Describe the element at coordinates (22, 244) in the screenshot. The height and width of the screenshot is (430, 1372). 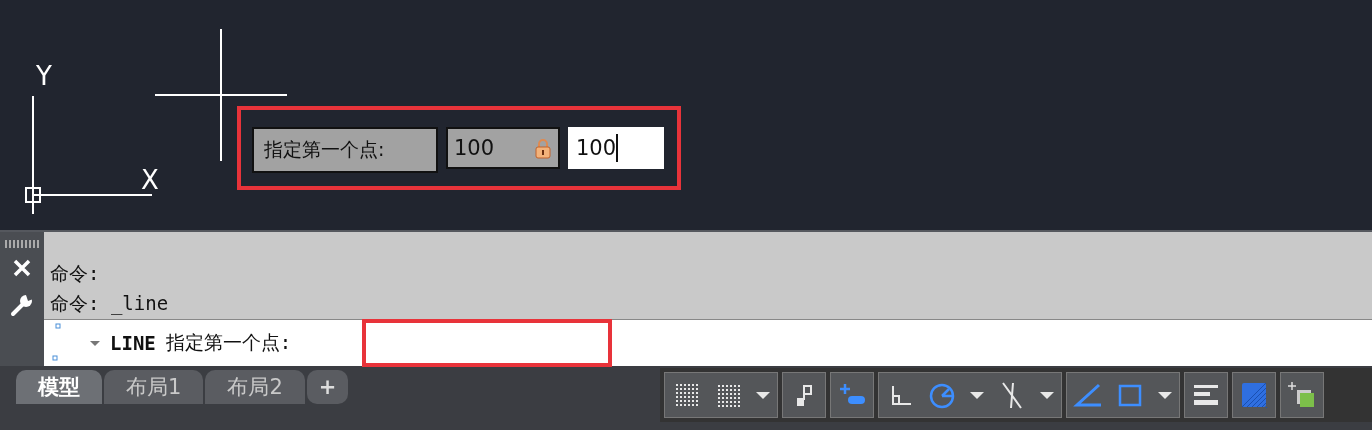
I see `grip-handle` at that location.